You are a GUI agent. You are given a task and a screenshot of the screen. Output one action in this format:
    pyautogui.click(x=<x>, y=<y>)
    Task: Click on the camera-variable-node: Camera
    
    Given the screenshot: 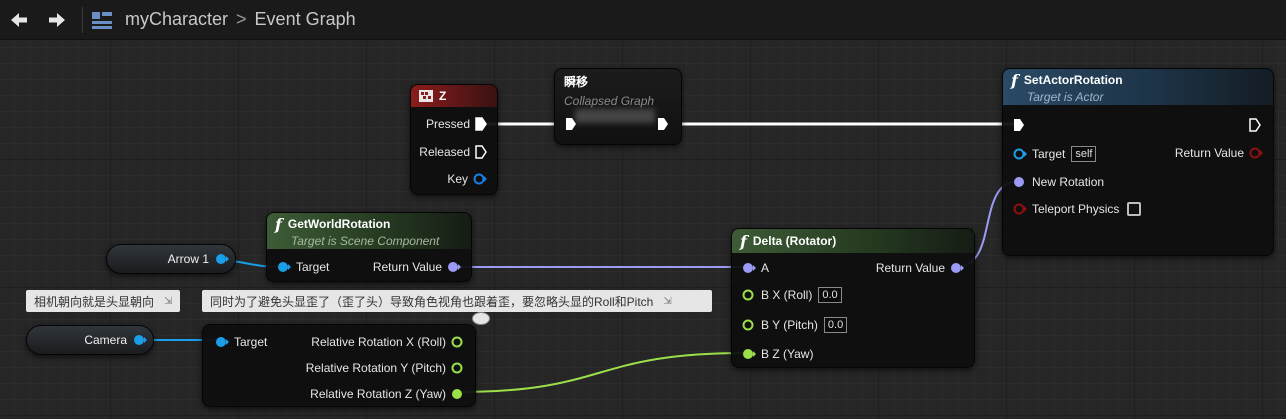 What is the action you would take?
    pyautogui.click(x=90, y=340)
    